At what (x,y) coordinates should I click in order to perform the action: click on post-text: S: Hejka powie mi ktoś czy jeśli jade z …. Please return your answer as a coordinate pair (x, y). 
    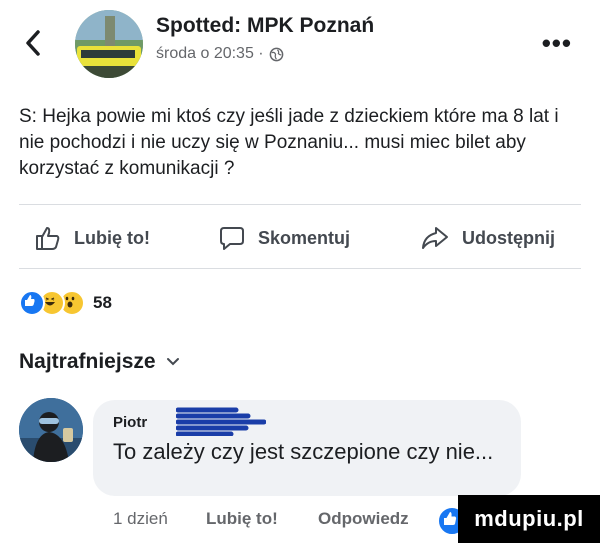
    Looking at the image, I should click on (289, 142).